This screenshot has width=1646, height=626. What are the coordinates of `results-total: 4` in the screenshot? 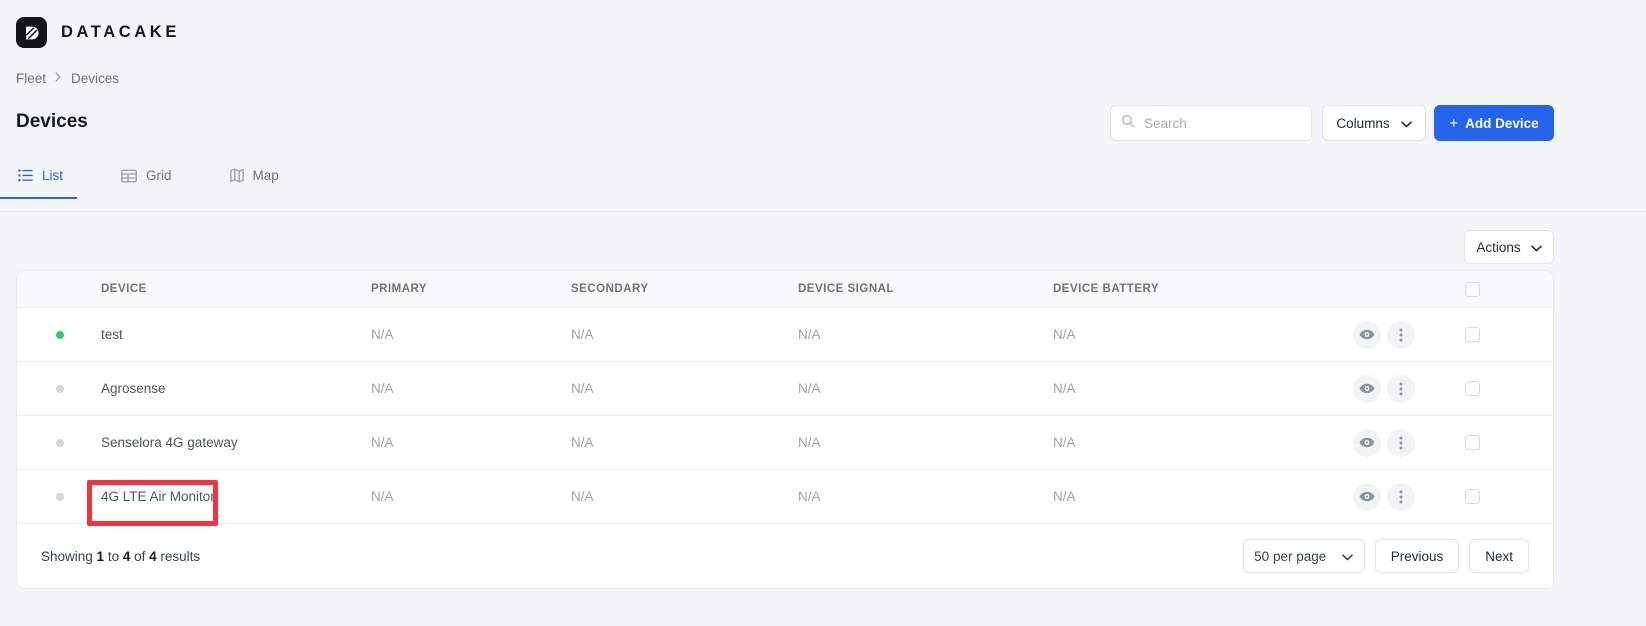 It's located at (153, 556).